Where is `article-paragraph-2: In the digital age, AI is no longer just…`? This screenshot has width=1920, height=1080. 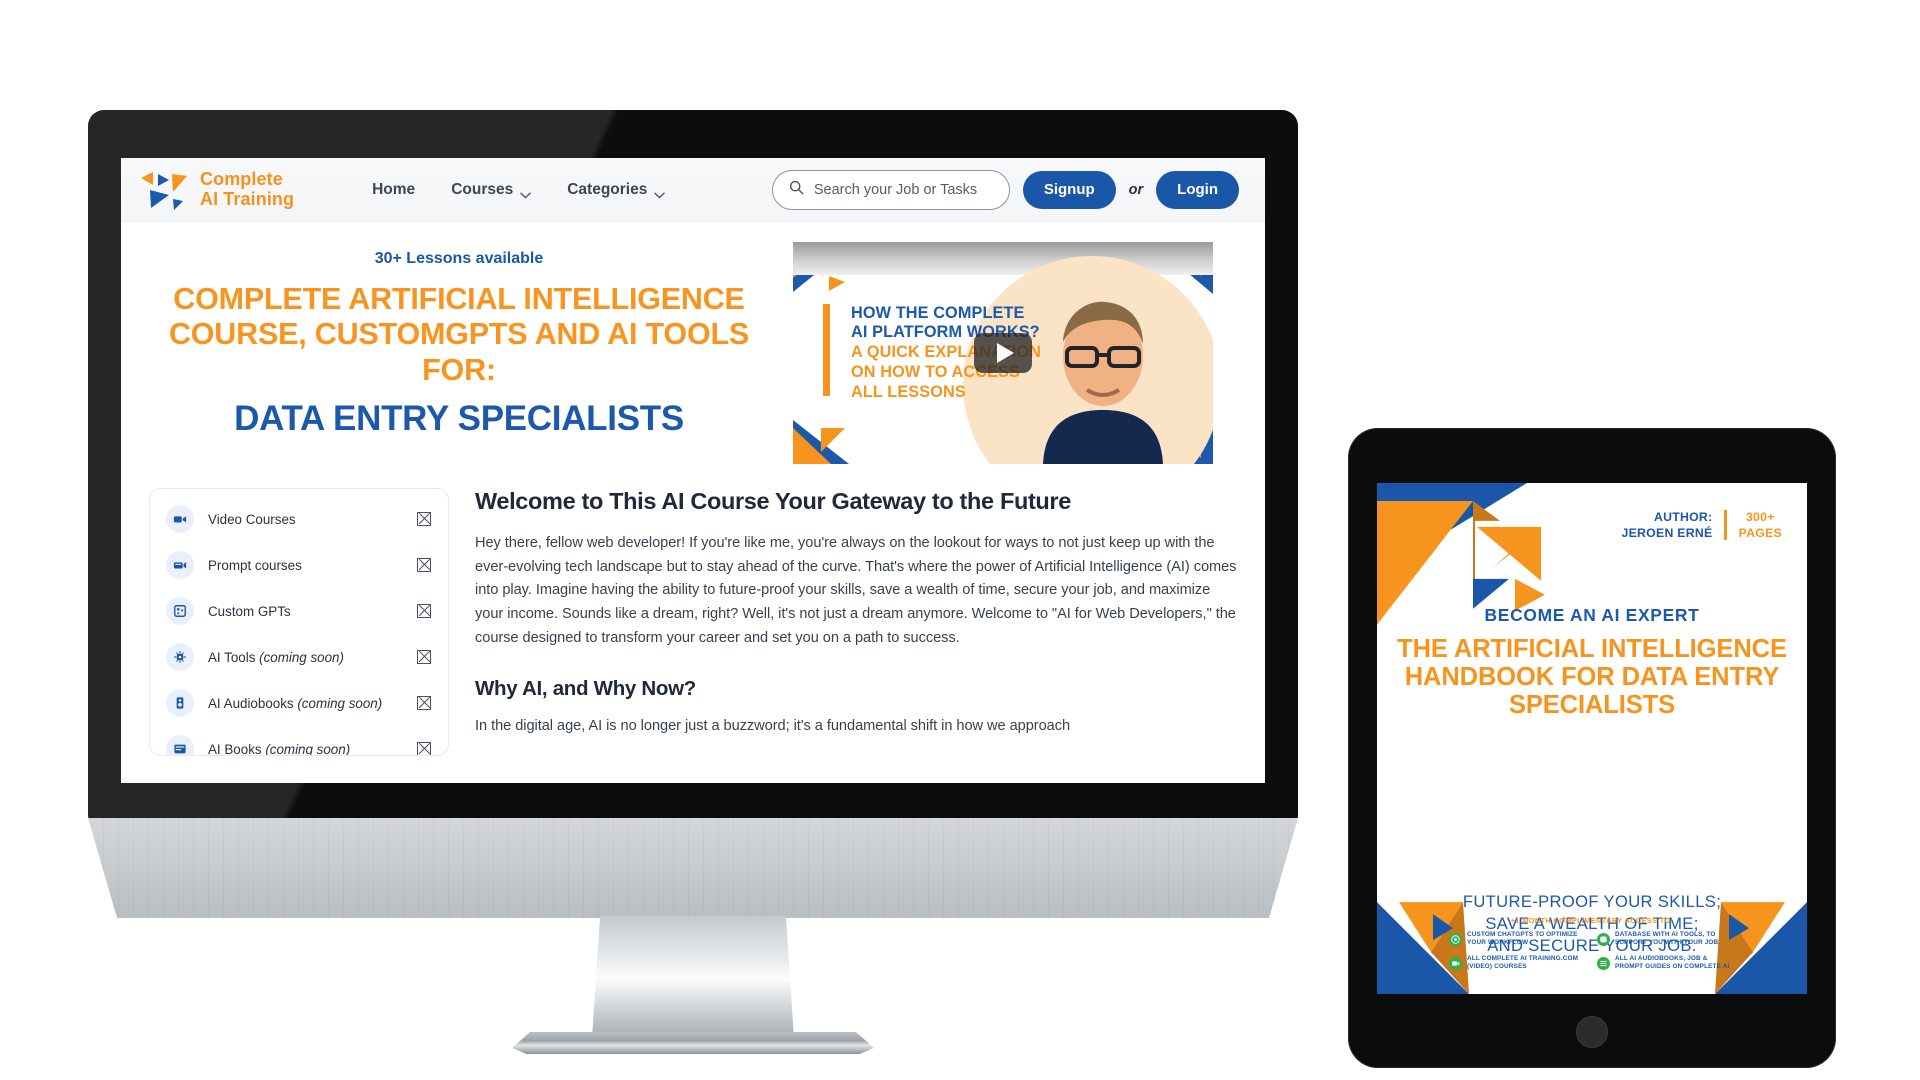 article-paragraph-2: In the digital age, AI is no longer just… is located at coordinates (773, 726).